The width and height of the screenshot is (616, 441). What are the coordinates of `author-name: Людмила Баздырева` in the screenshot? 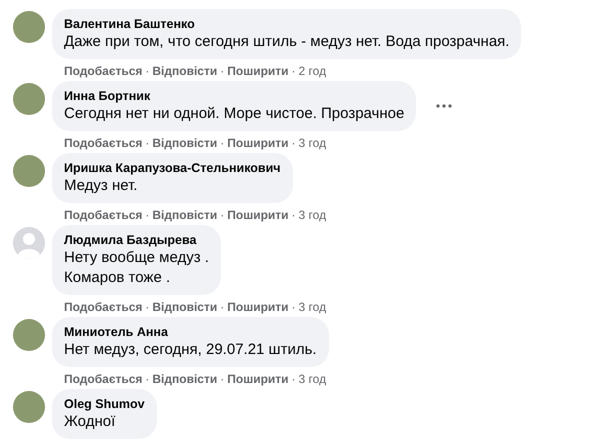 It's located at (136, 240).